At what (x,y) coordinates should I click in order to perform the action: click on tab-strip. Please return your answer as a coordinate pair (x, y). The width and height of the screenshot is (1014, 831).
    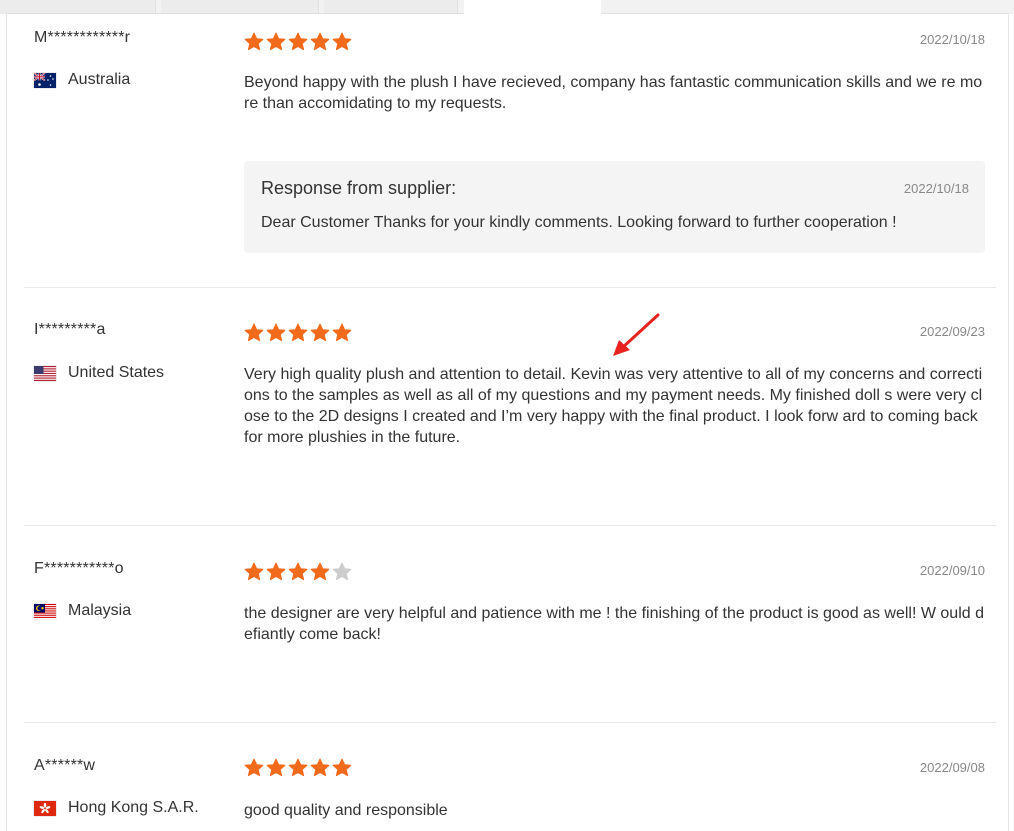
    Looking at the image, I should click on (507, 7).